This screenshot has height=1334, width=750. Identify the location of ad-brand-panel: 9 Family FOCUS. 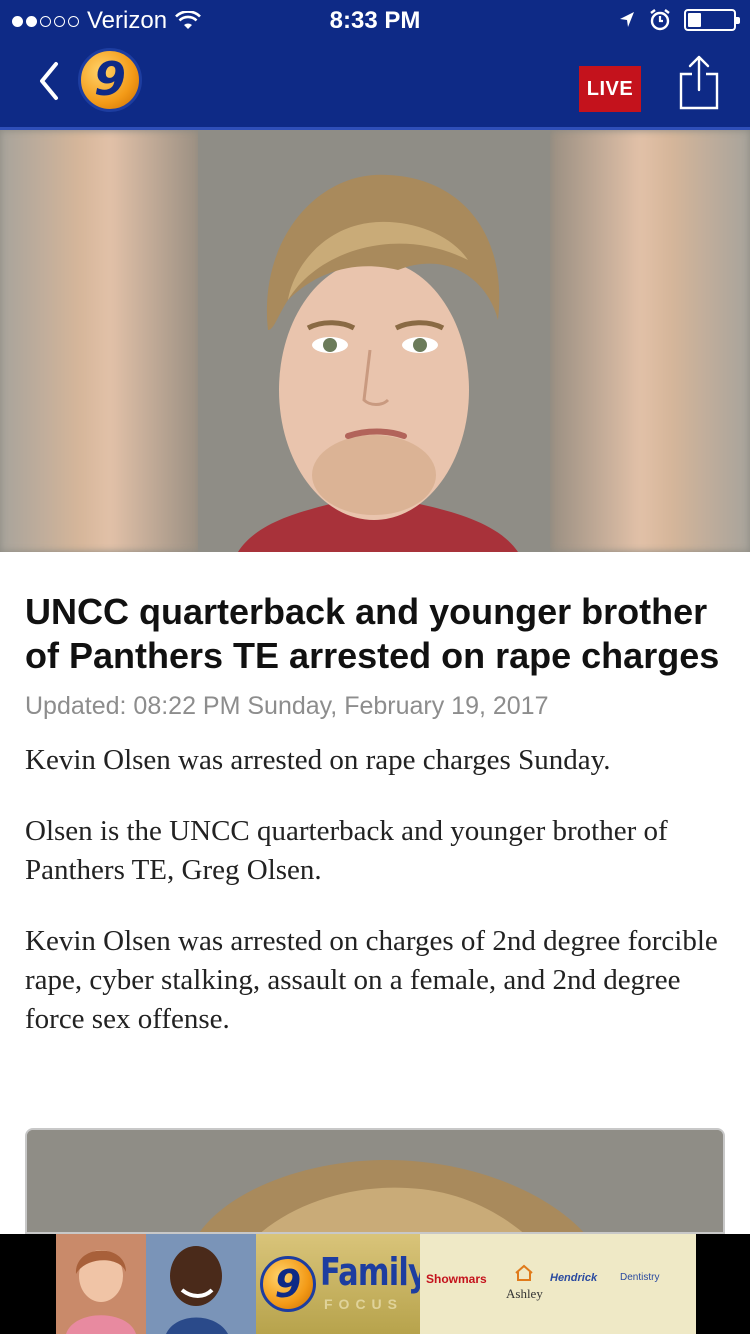
(342, 1284).